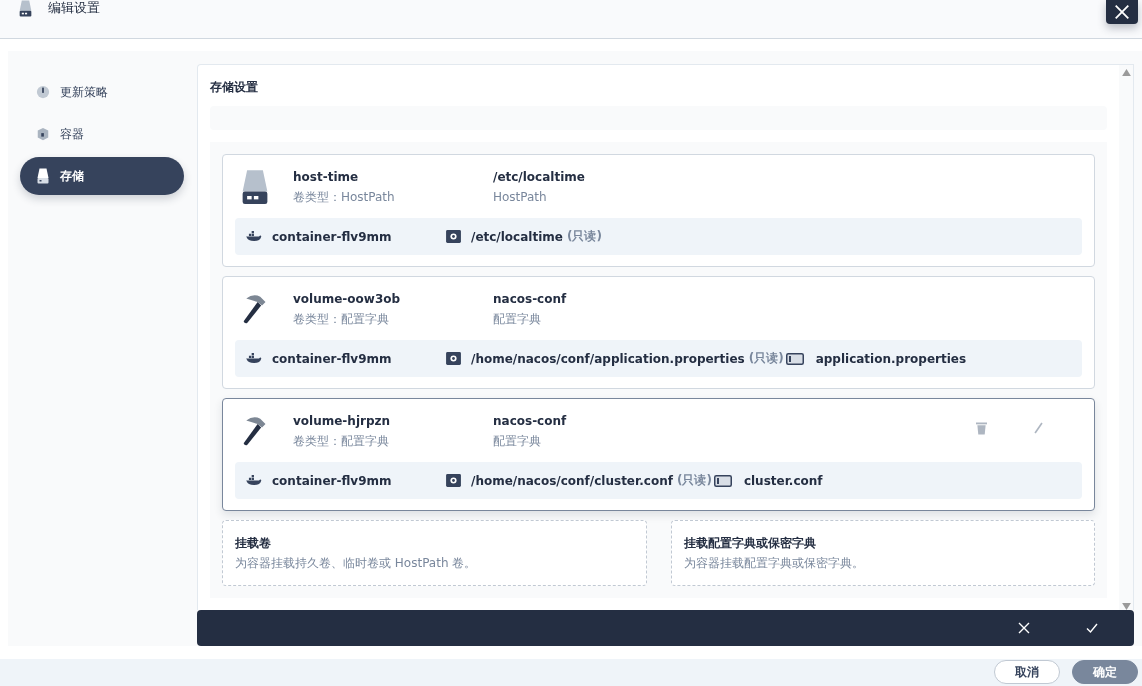 Image resolution: width=1142 pixels, height=686 pixels. I want to click on volume-type: 卷类型：HostPath, so click(344, 197).